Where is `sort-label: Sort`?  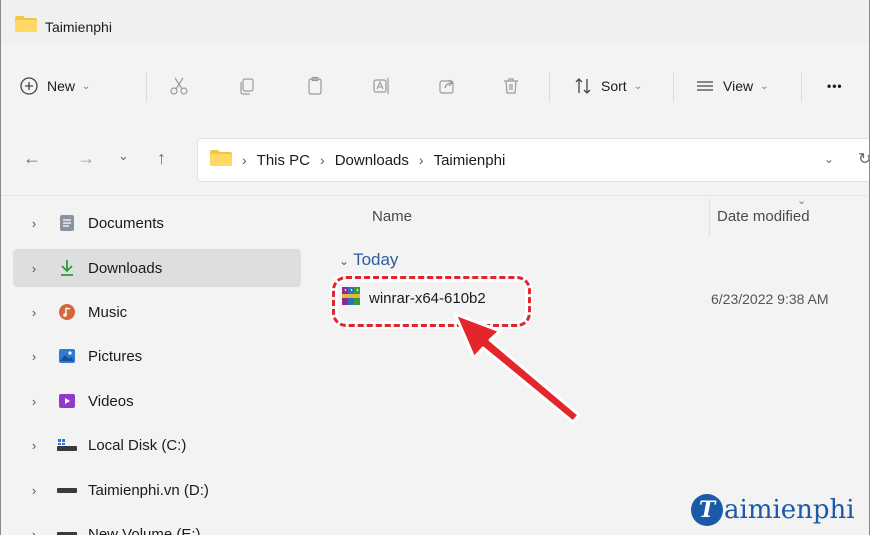
sort-label: Sort is located at coordinates (614, 86).